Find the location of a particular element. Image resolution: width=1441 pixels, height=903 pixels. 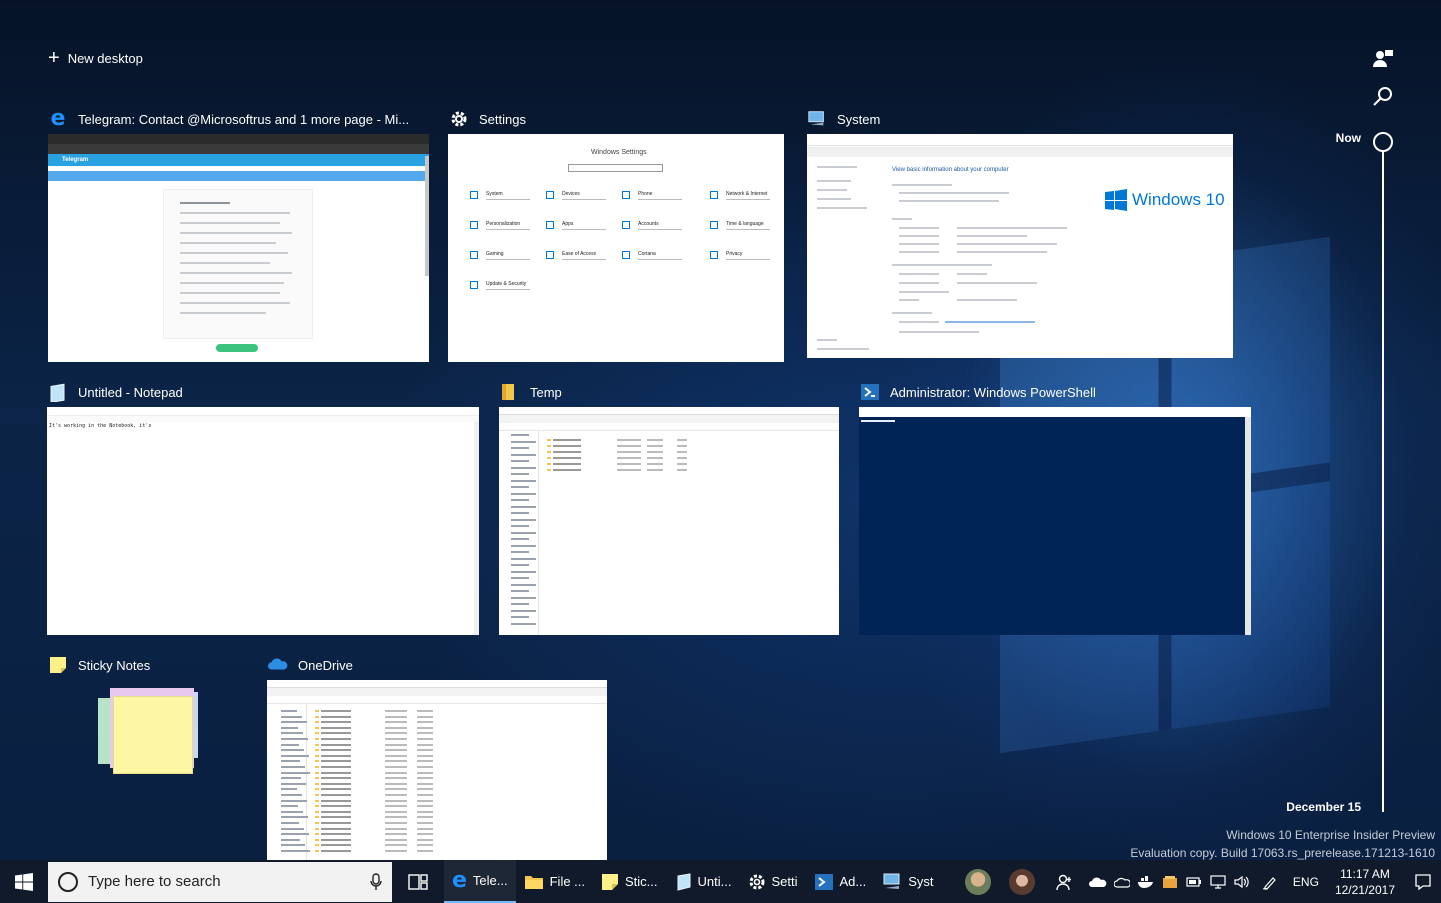

taskbar-app-system: Syst is located at coordinates (907, 881).